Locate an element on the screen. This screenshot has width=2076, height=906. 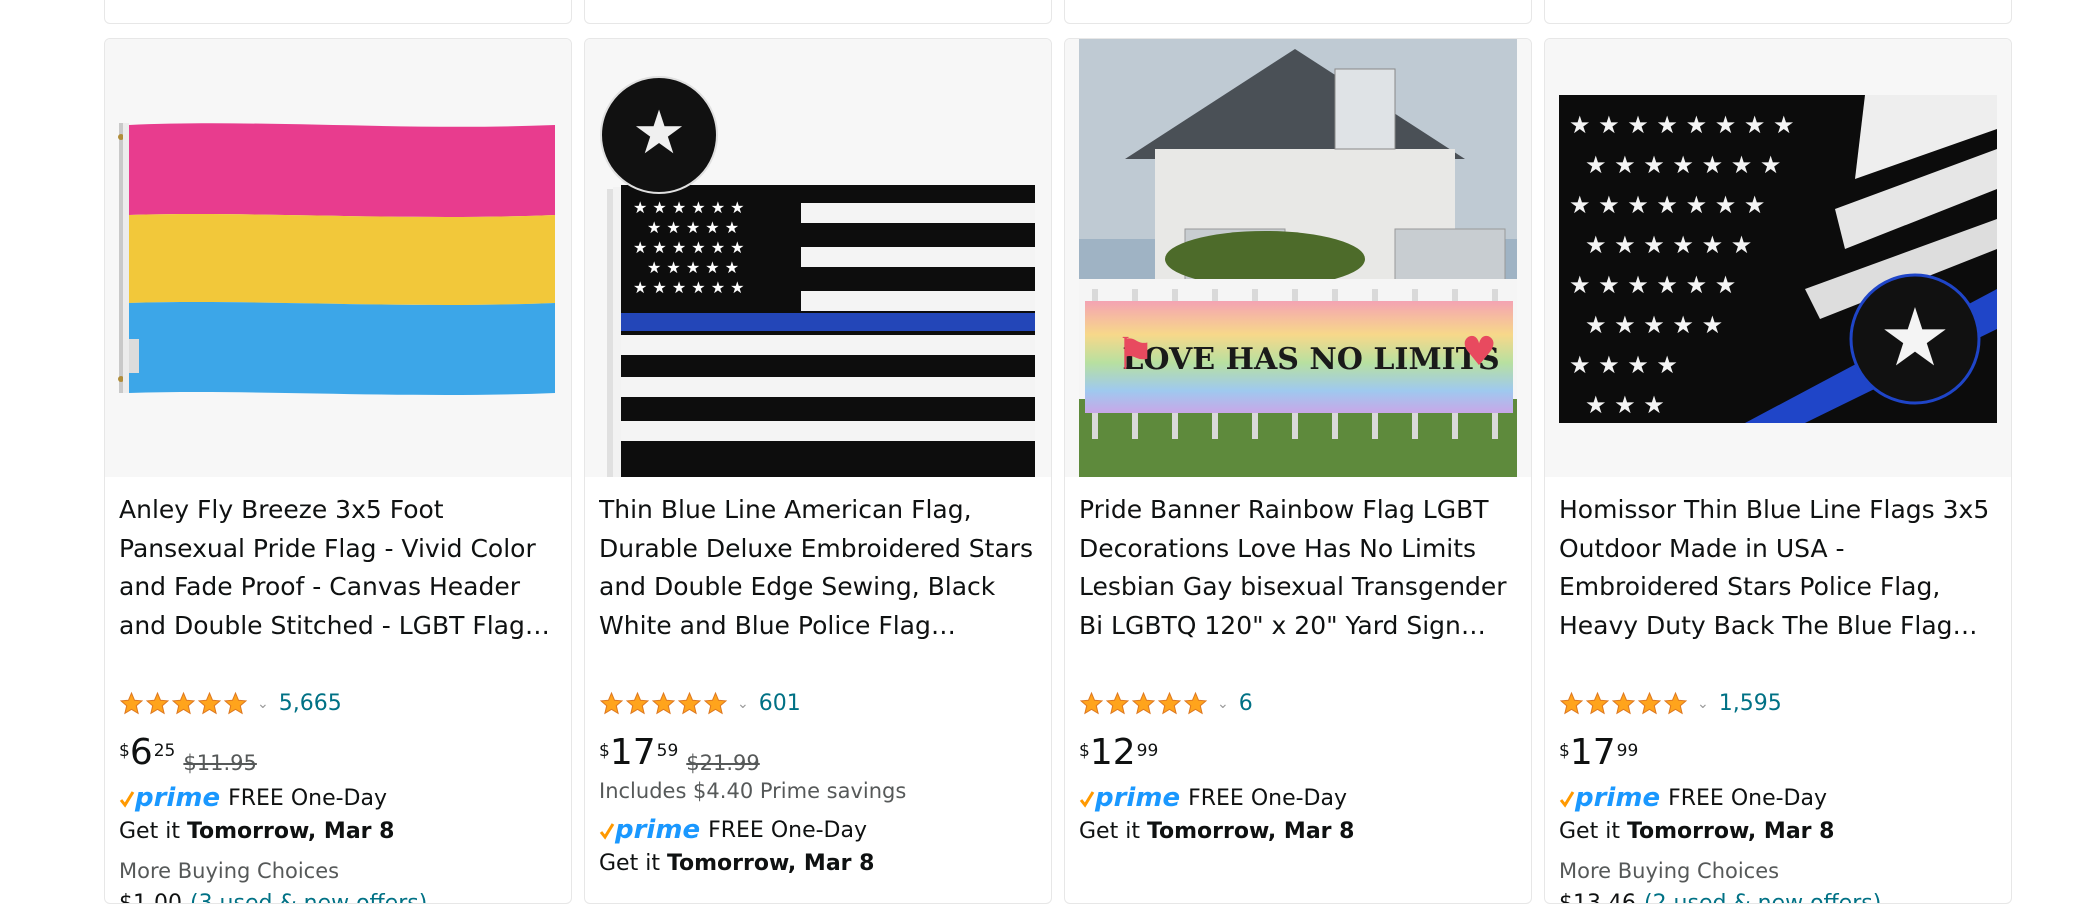
product-image: LOVE HAS NO LIMITS ⚑ ♥ is located at coordinates (1298, 258).